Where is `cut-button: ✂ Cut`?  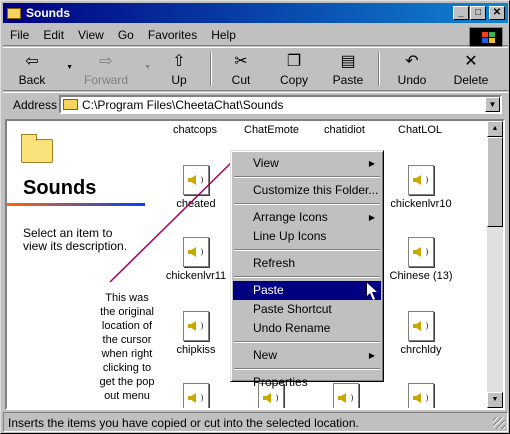 cut-button: ✂ Cut is located at coordinates (241, 69).